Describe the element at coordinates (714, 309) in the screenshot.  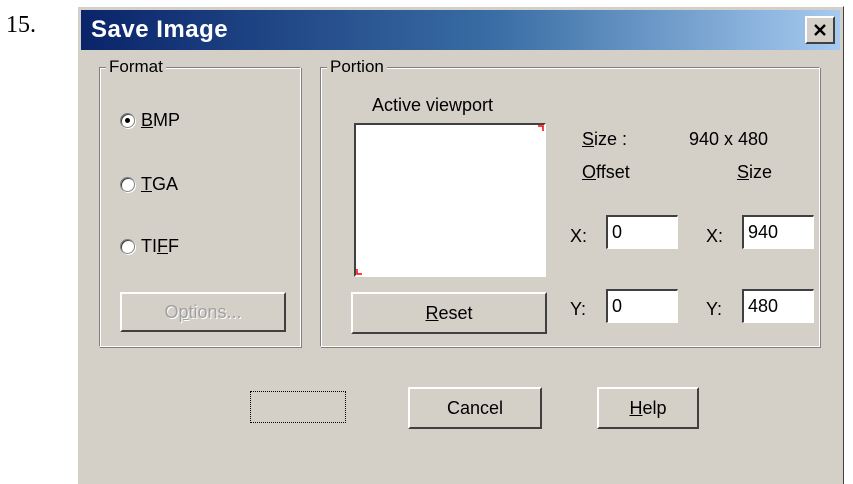
I see `size-y-label: Y:` at that location.